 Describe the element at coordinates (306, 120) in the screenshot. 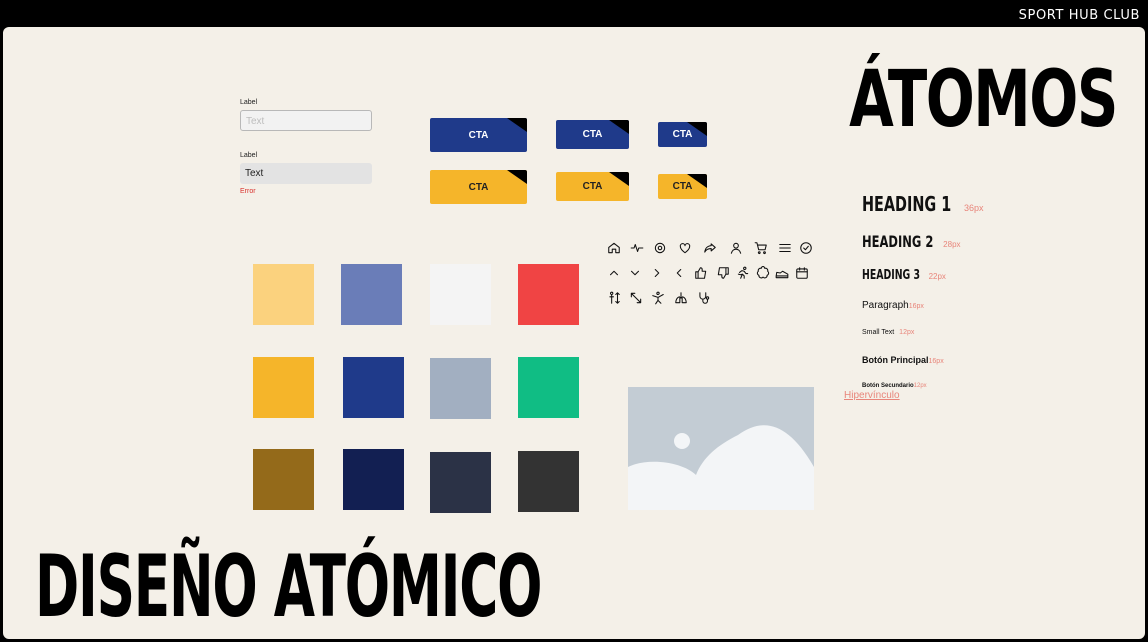

I see `text-input: Text` at that location.